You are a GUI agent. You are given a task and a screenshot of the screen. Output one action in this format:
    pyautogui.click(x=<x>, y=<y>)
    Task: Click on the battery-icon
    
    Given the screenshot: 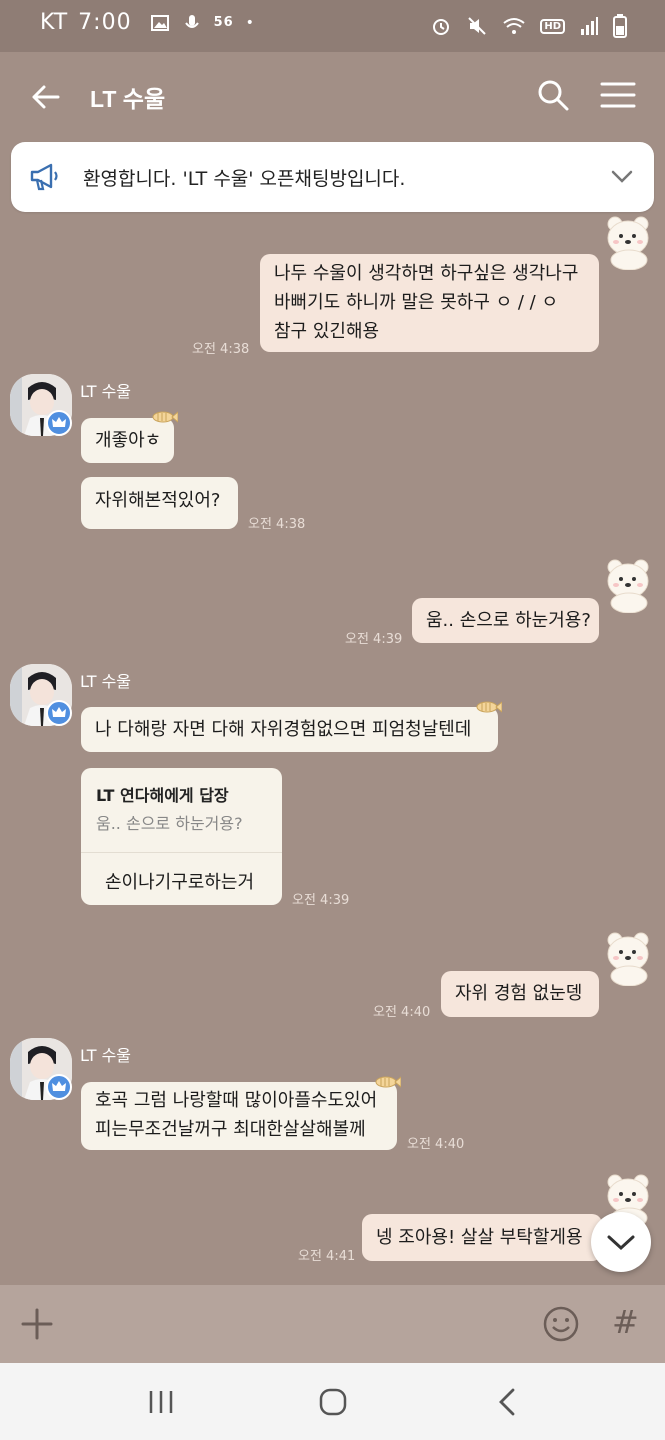 What is the action you would take?
    pyautogui.click(x=620, y=26)
    